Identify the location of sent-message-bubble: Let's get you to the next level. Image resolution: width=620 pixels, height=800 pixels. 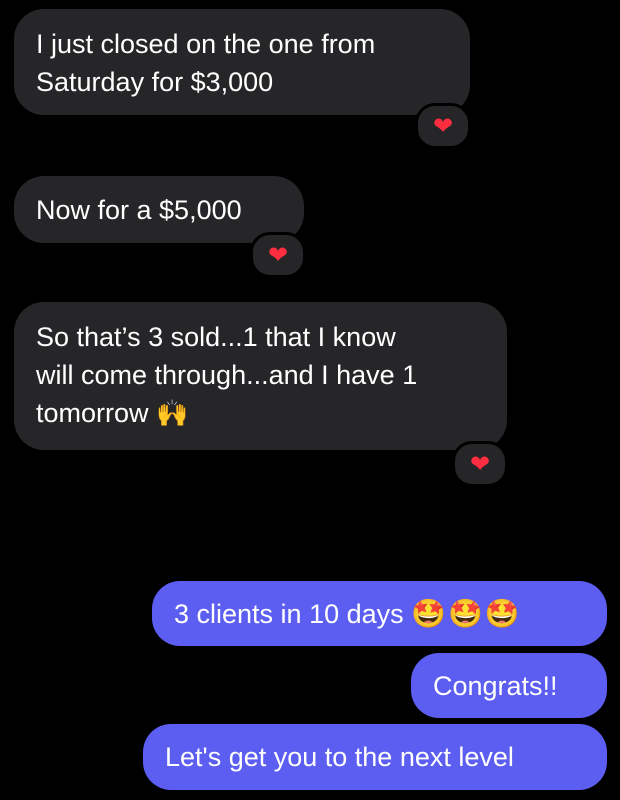
(375, 757).